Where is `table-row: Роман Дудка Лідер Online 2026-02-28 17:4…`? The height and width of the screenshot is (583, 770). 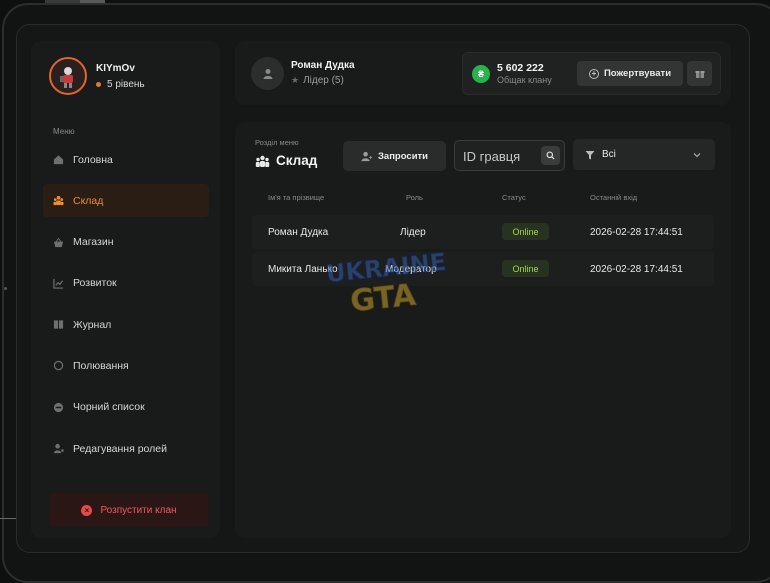
table-row: Роман Дудка Лідер Online 2026-02-28 17:4… is located at coordinates (483, 232).